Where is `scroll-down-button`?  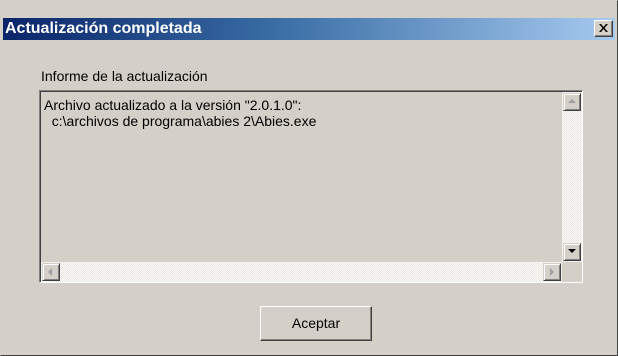
scroll-down-button is located at coordinates (572, 252).